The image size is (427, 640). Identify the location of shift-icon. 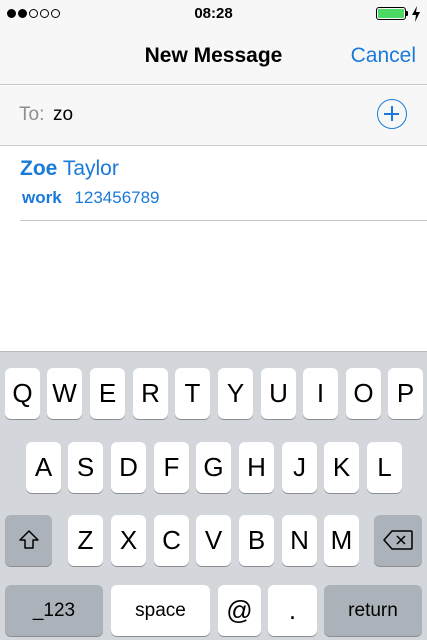
(28, 539).